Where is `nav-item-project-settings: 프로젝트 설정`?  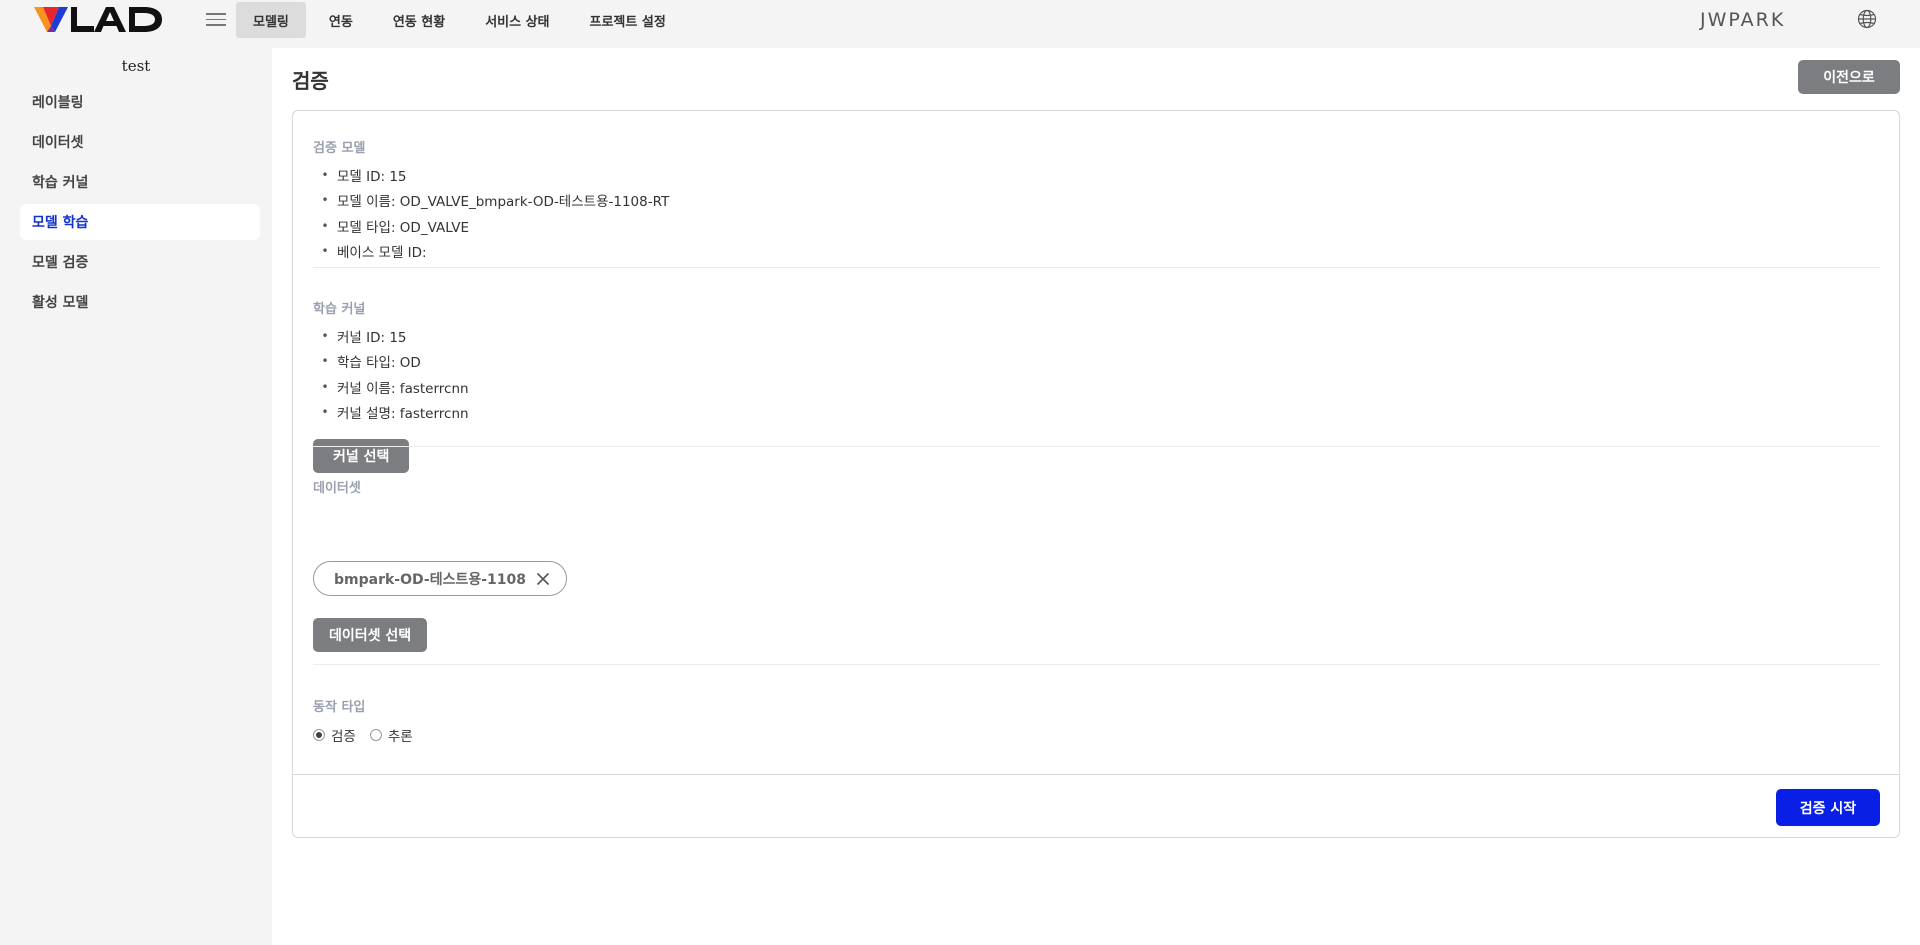
nav-item-project-settings: 프로젝트 설정 is located at coordinates (628, 20).